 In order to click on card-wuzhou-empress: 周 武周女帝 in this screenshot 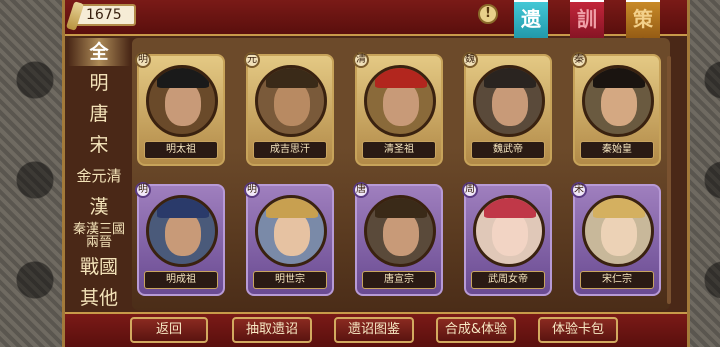, I will do `click(507, 239)`.